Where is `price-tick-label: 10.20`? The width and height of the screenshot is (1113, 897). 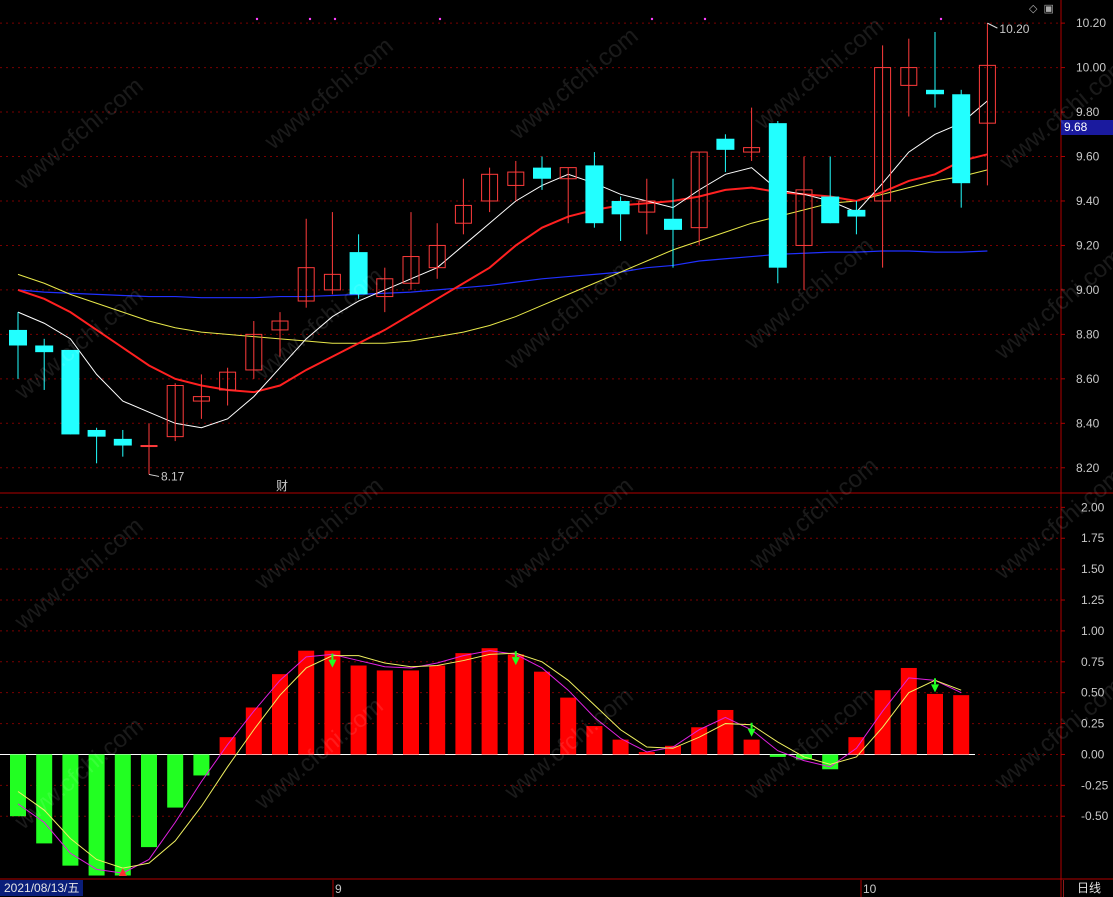 price-tick-label: 10.20 is located at coordinates (1091, 23).